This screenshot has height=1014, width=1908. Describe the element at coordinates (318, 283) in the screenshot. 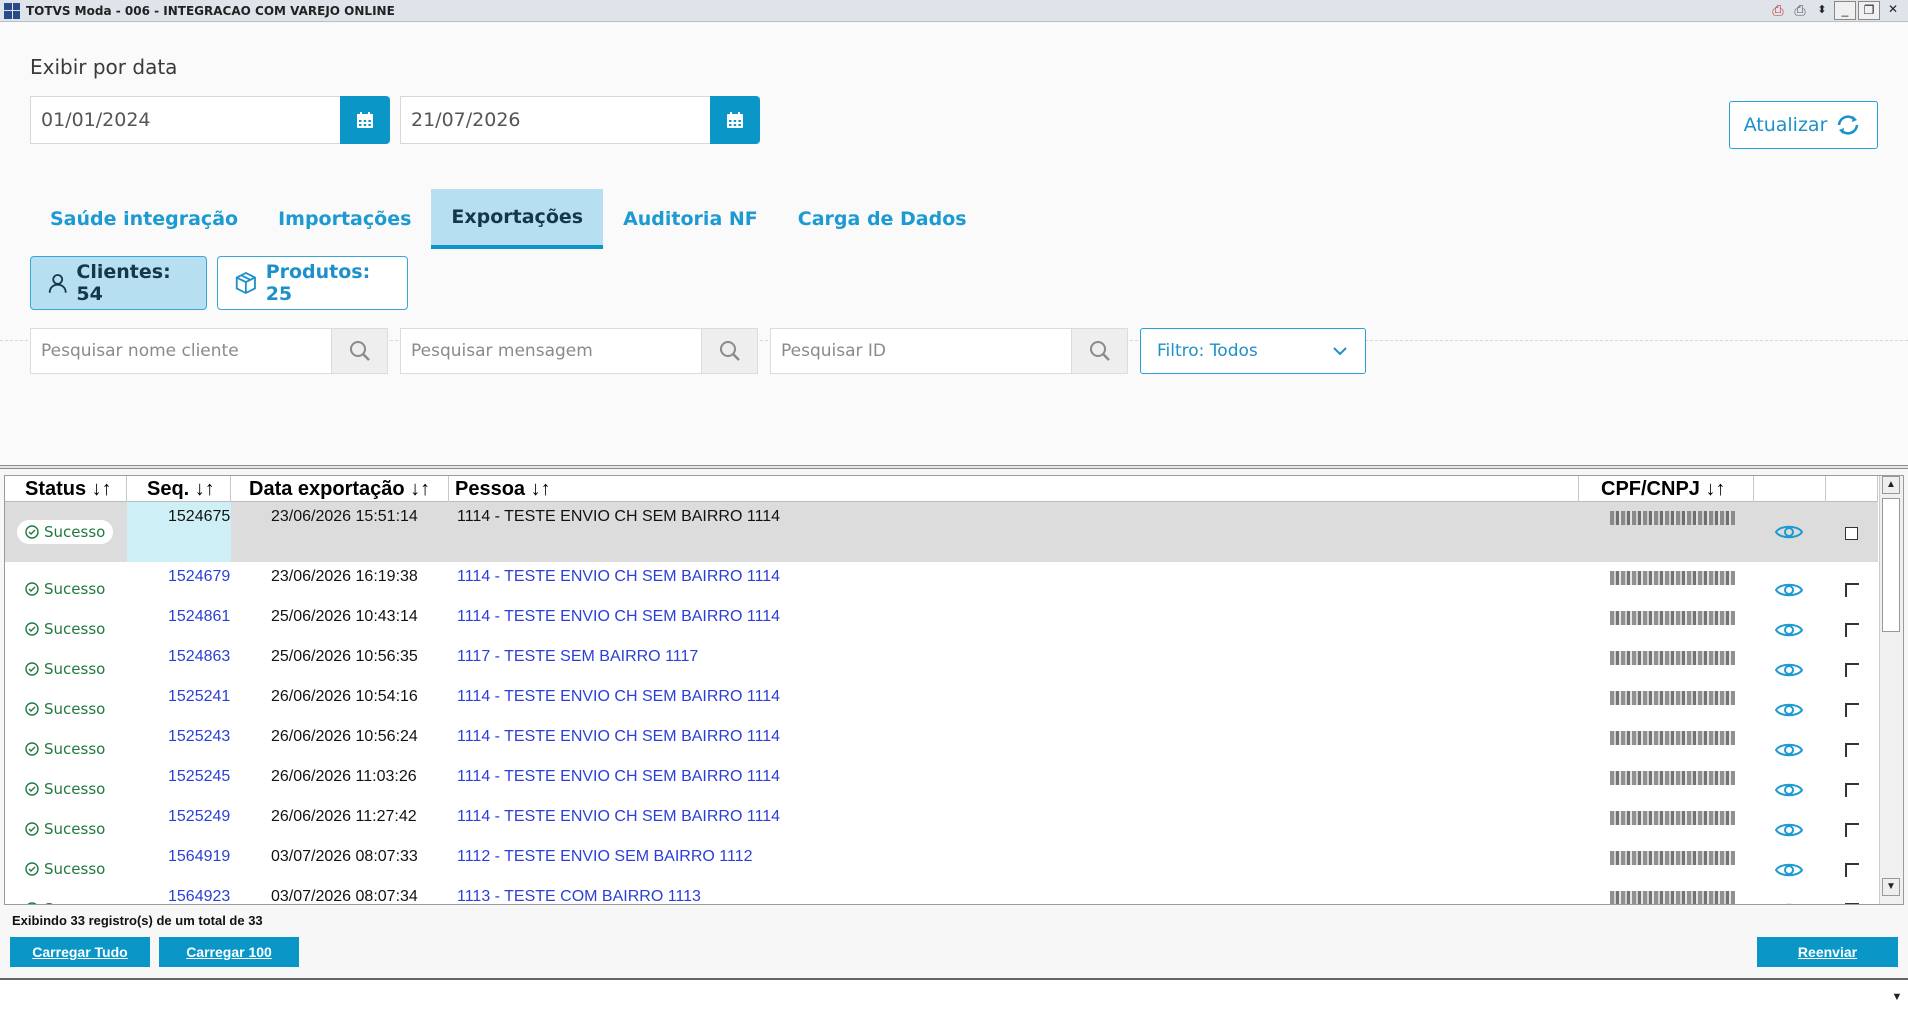

I see `produtos-label: Produtos: 25` at that location.